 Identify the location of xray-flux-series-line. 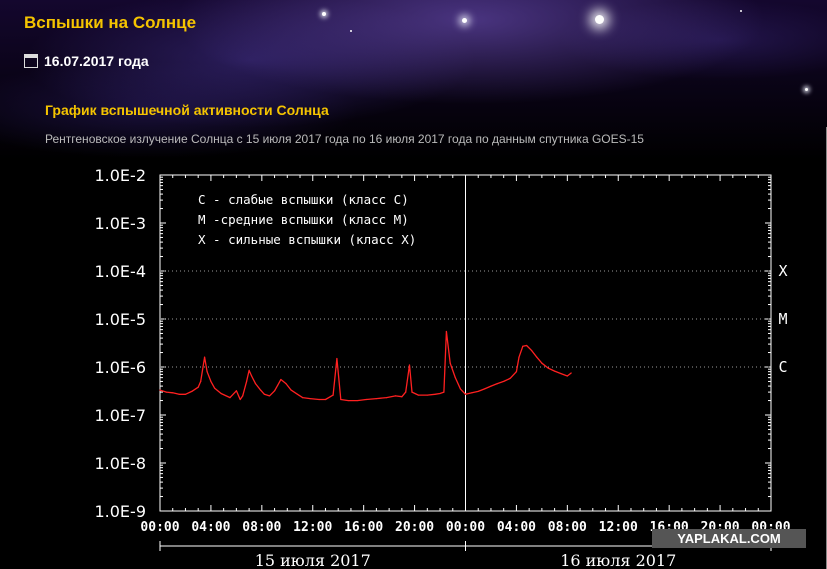
(365, 366).